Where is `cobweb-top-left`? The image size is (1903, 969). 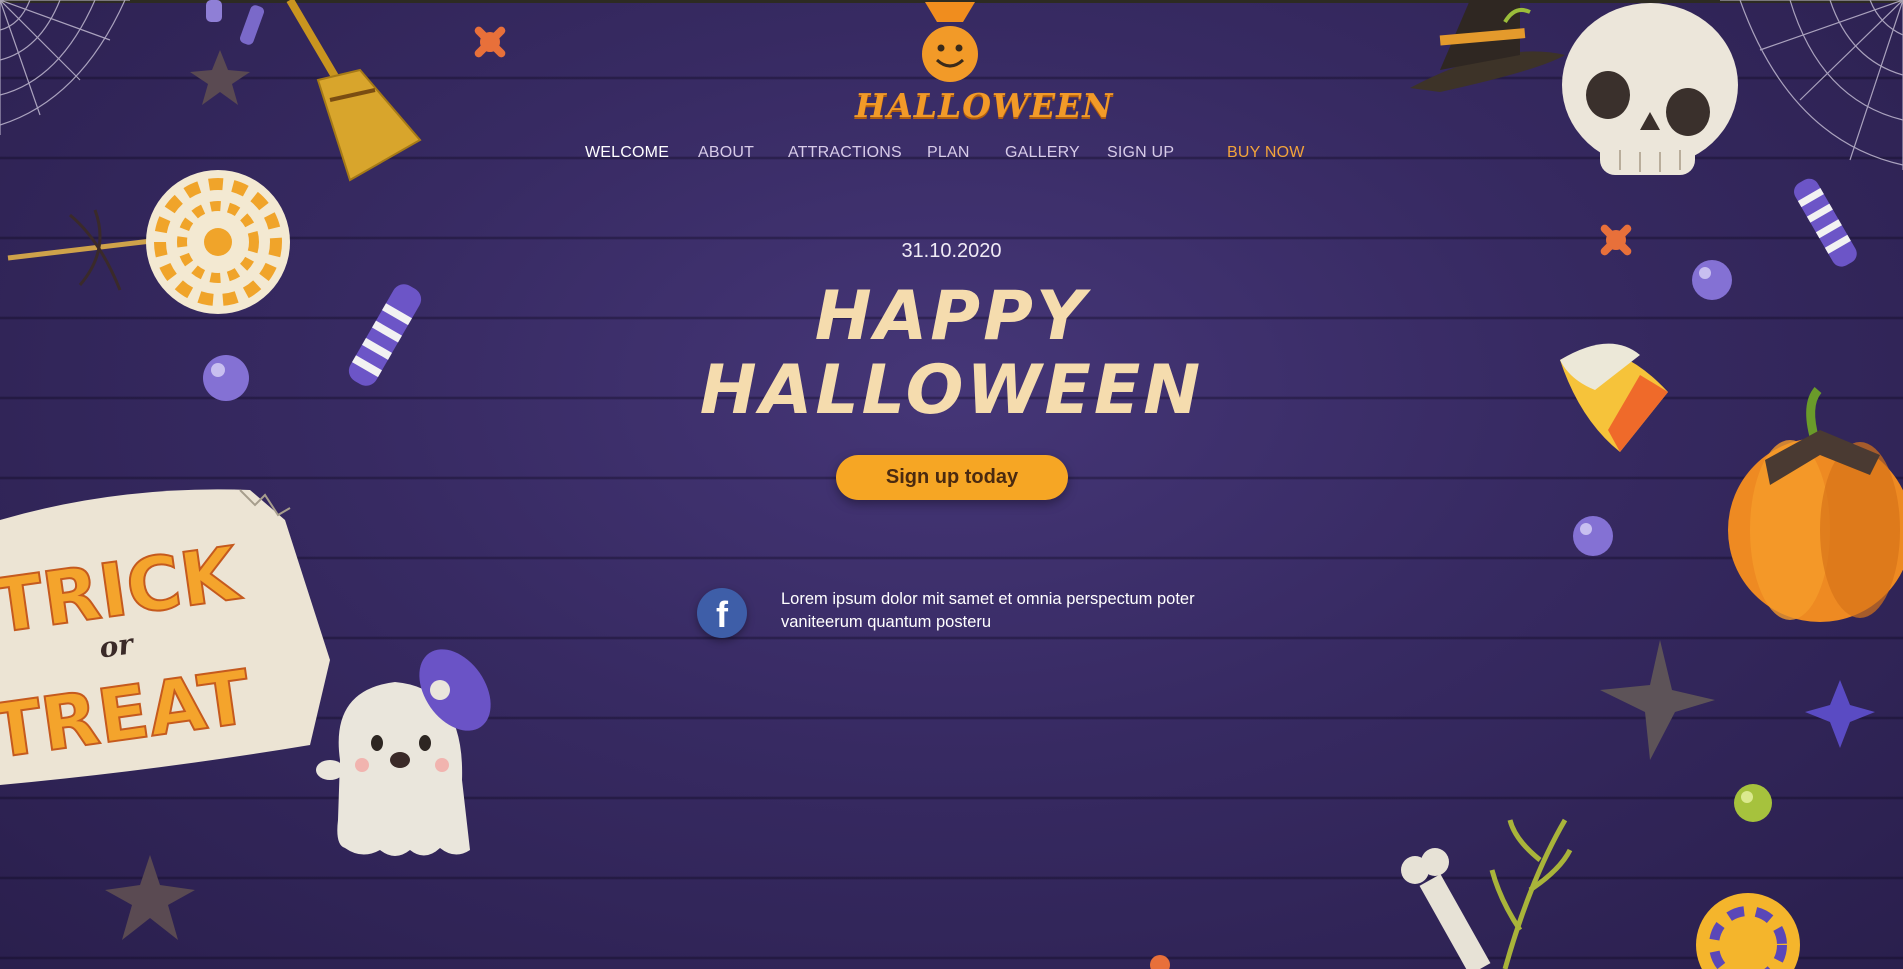
cobweb-top-left is located at coordinates (65, 67).